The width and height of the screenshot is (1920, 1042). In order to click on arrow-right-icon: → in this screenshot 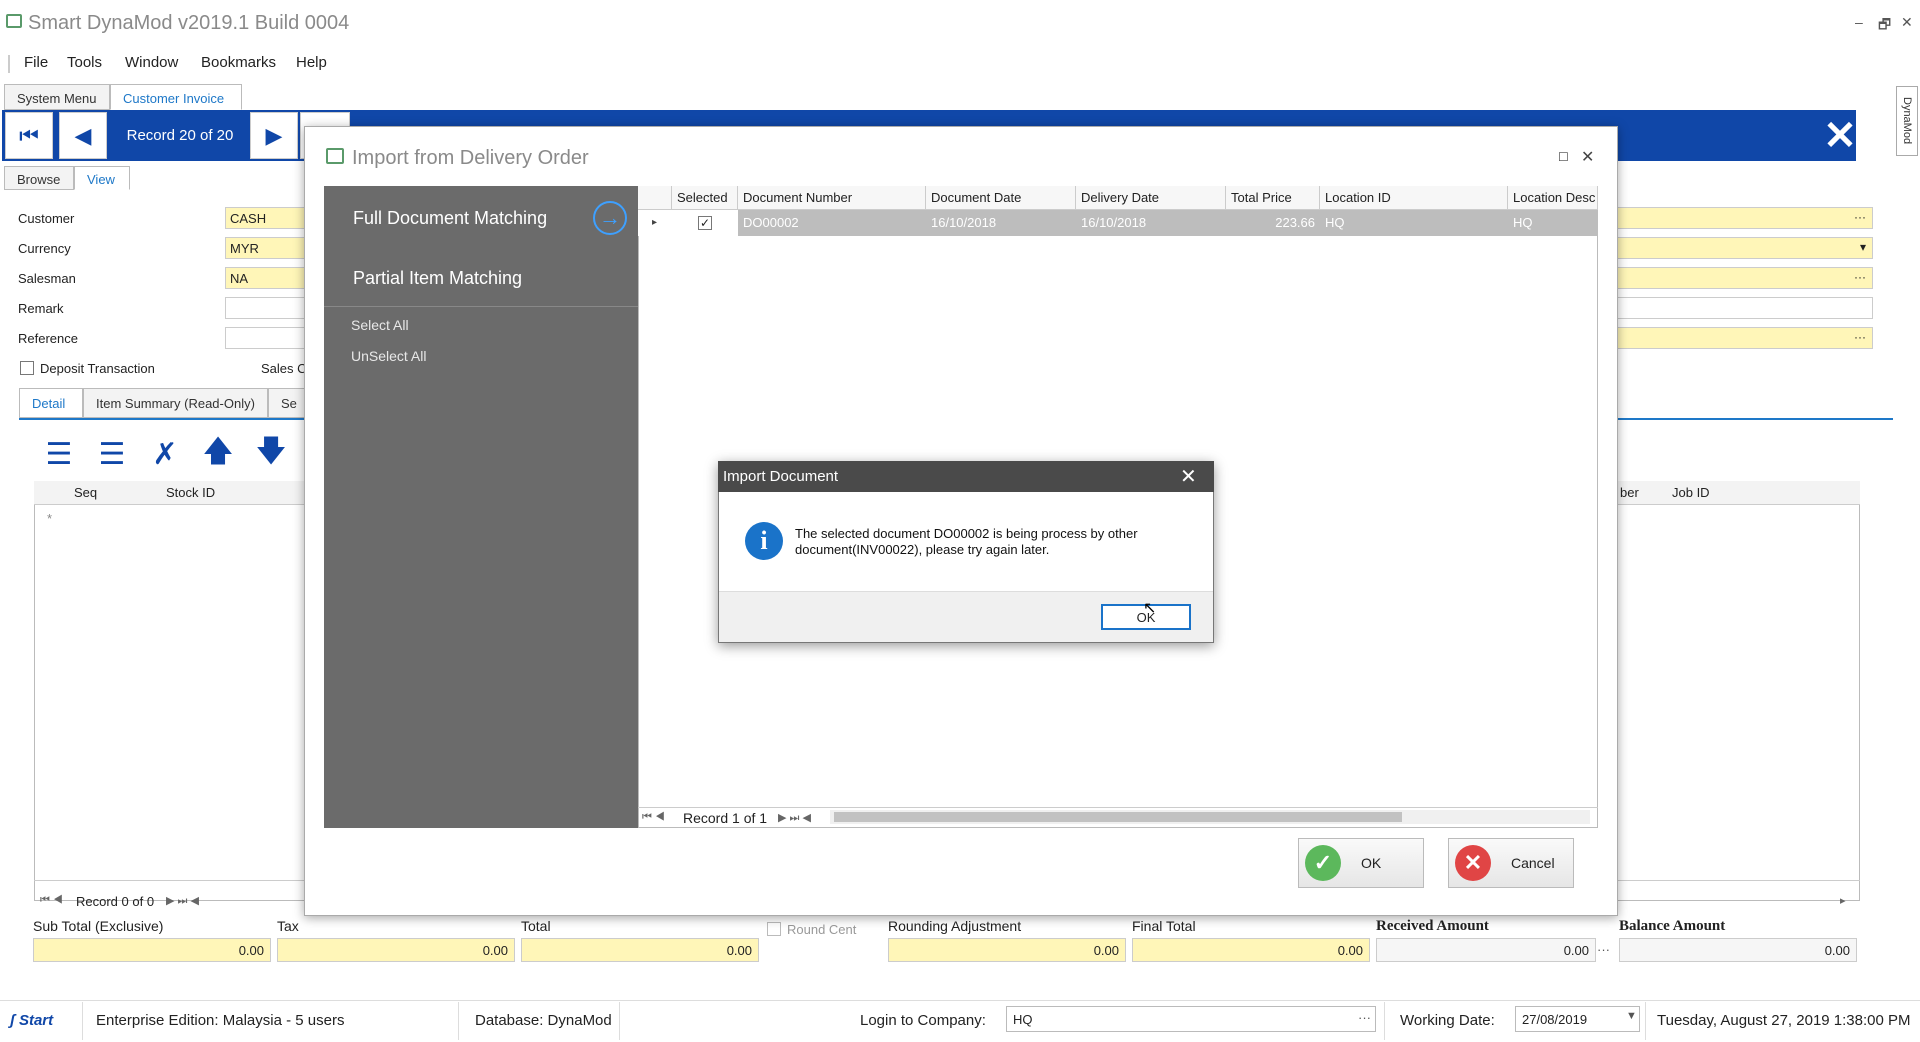, I will do `click(610, 218)`.